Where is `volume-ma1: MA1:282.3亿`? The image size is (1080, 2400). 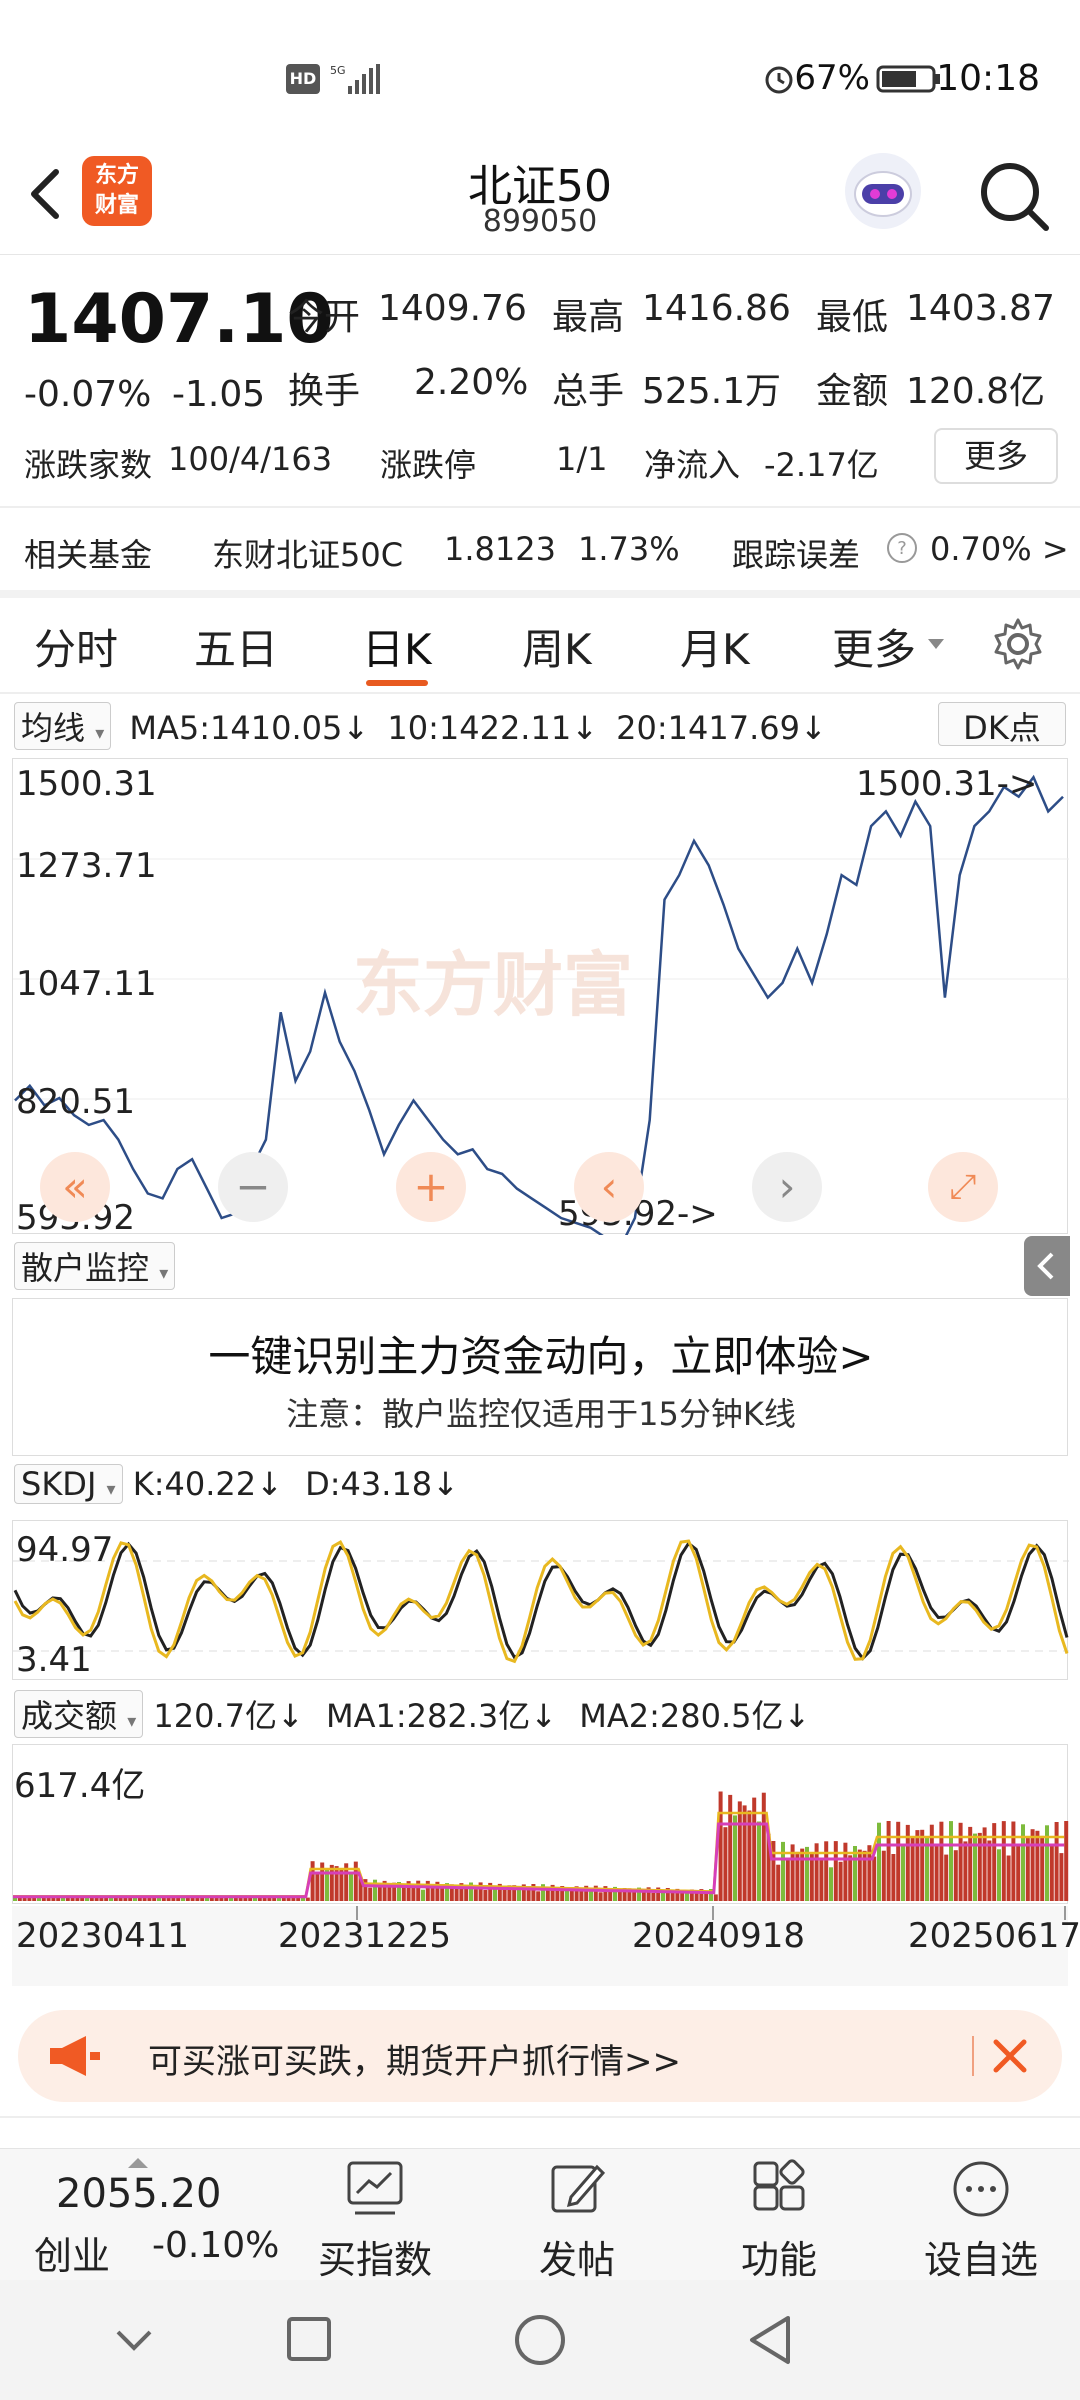 volume-ma1: MA1:282.3亿 is located at coordinates (428, 1716).